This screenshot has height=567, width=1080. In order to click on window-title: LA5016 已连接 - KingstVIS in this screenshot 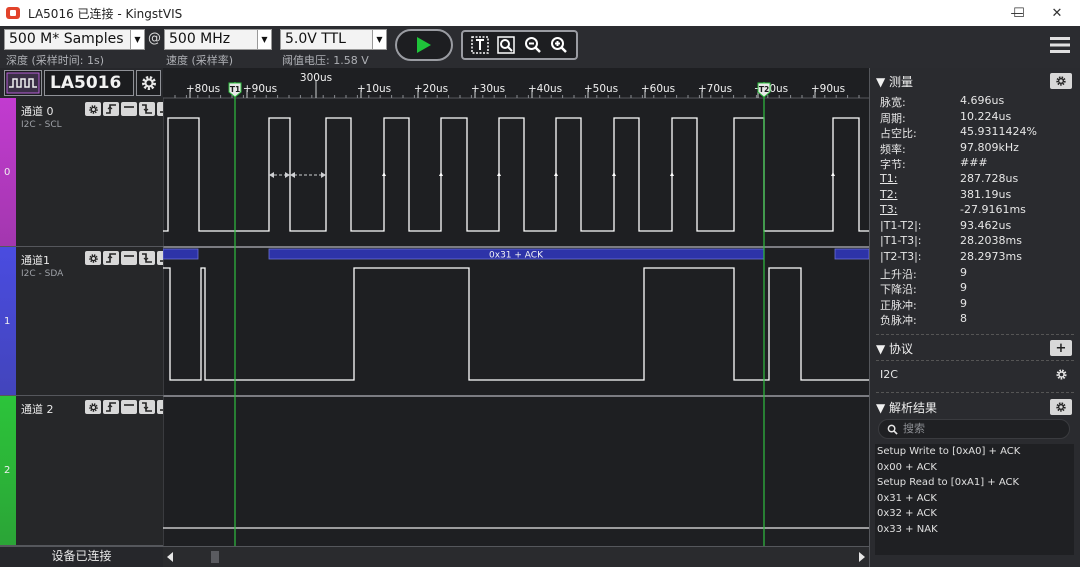, I will do `click(105, 13)`.